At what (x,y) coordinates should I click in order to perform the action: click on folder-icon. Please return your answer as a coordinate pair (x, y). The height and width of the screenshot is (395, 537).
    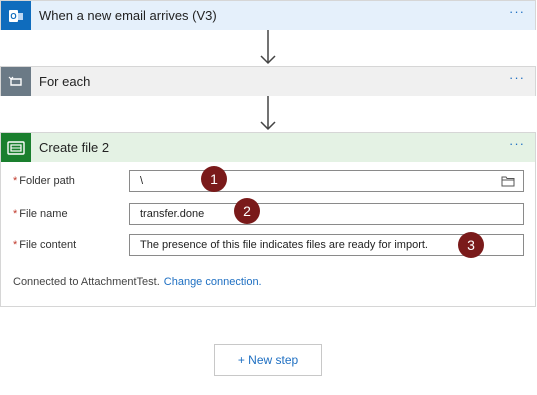
    Looking at the image, I should click on (508, 181).